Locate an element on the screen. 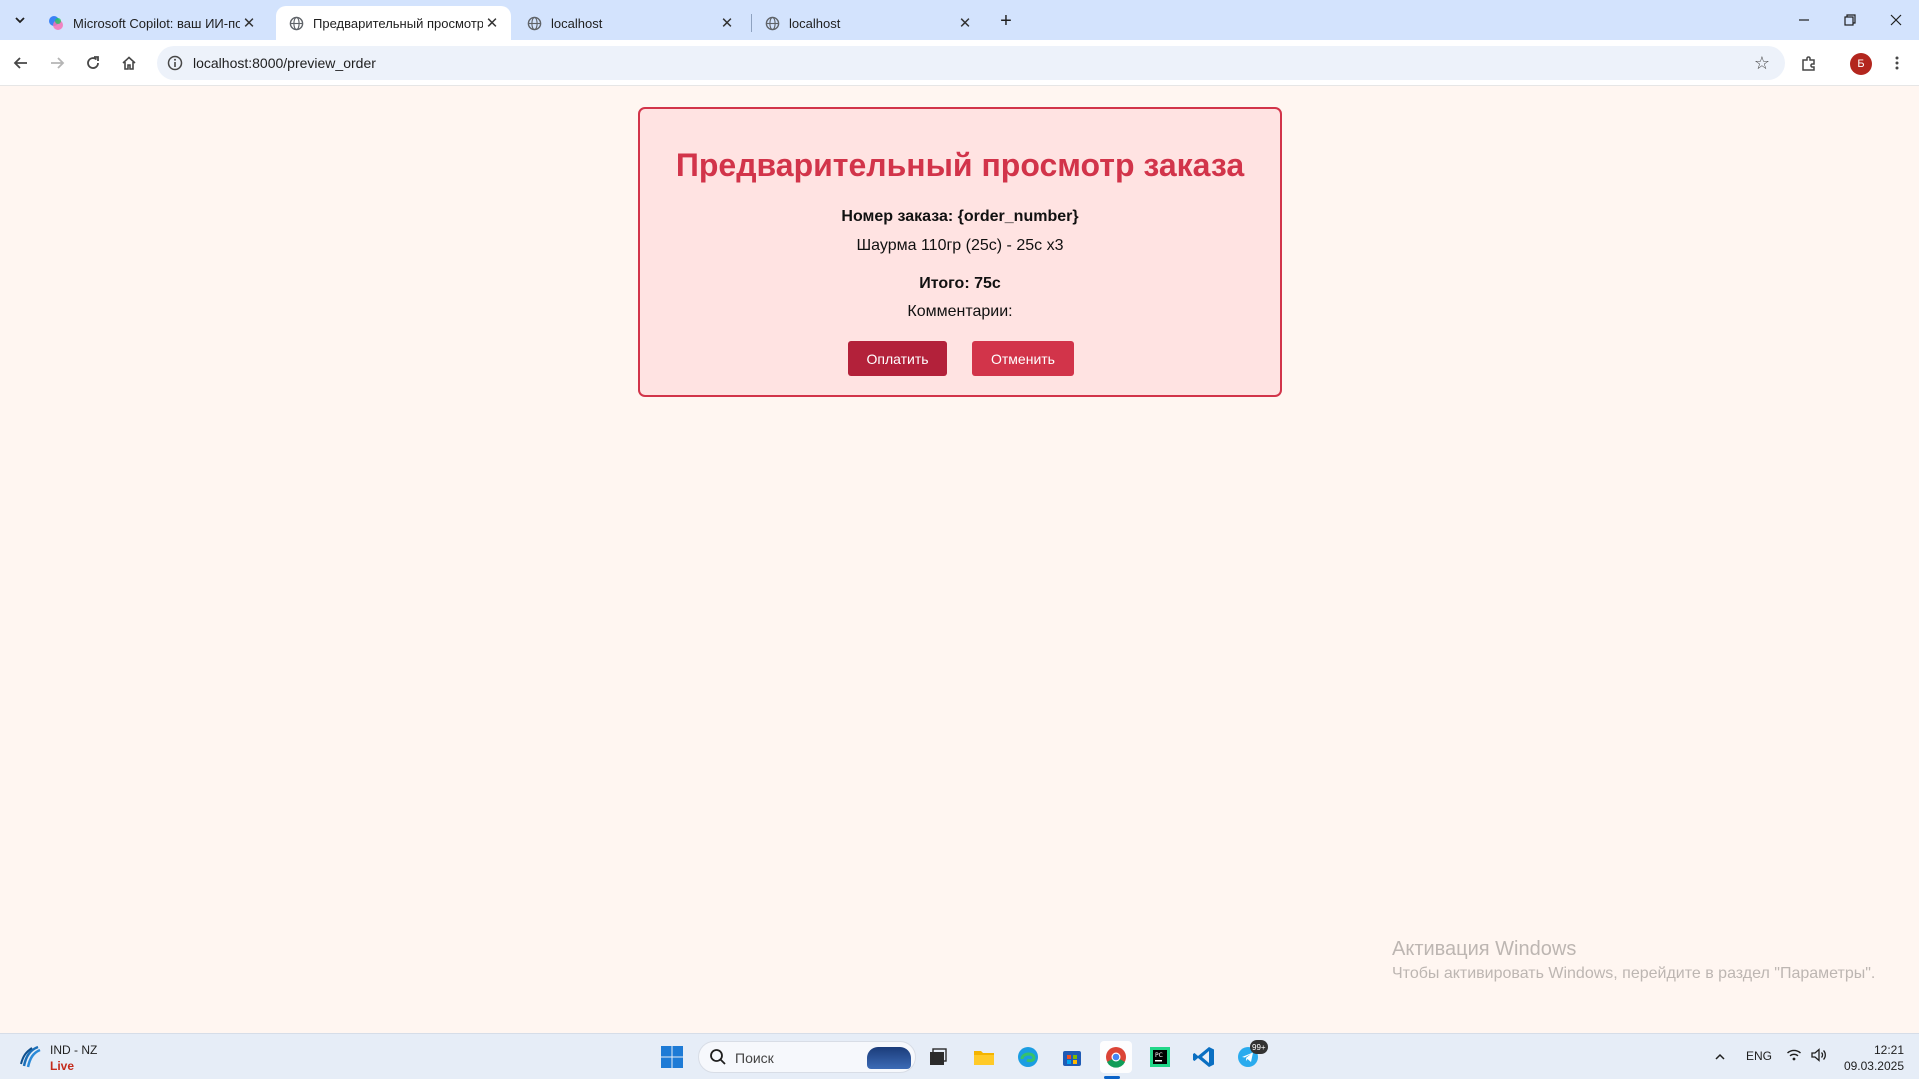 Image resolution: width=1919 pixels, height=1079 pixels. file-explorer-button is located at coordinates (984, 1057).